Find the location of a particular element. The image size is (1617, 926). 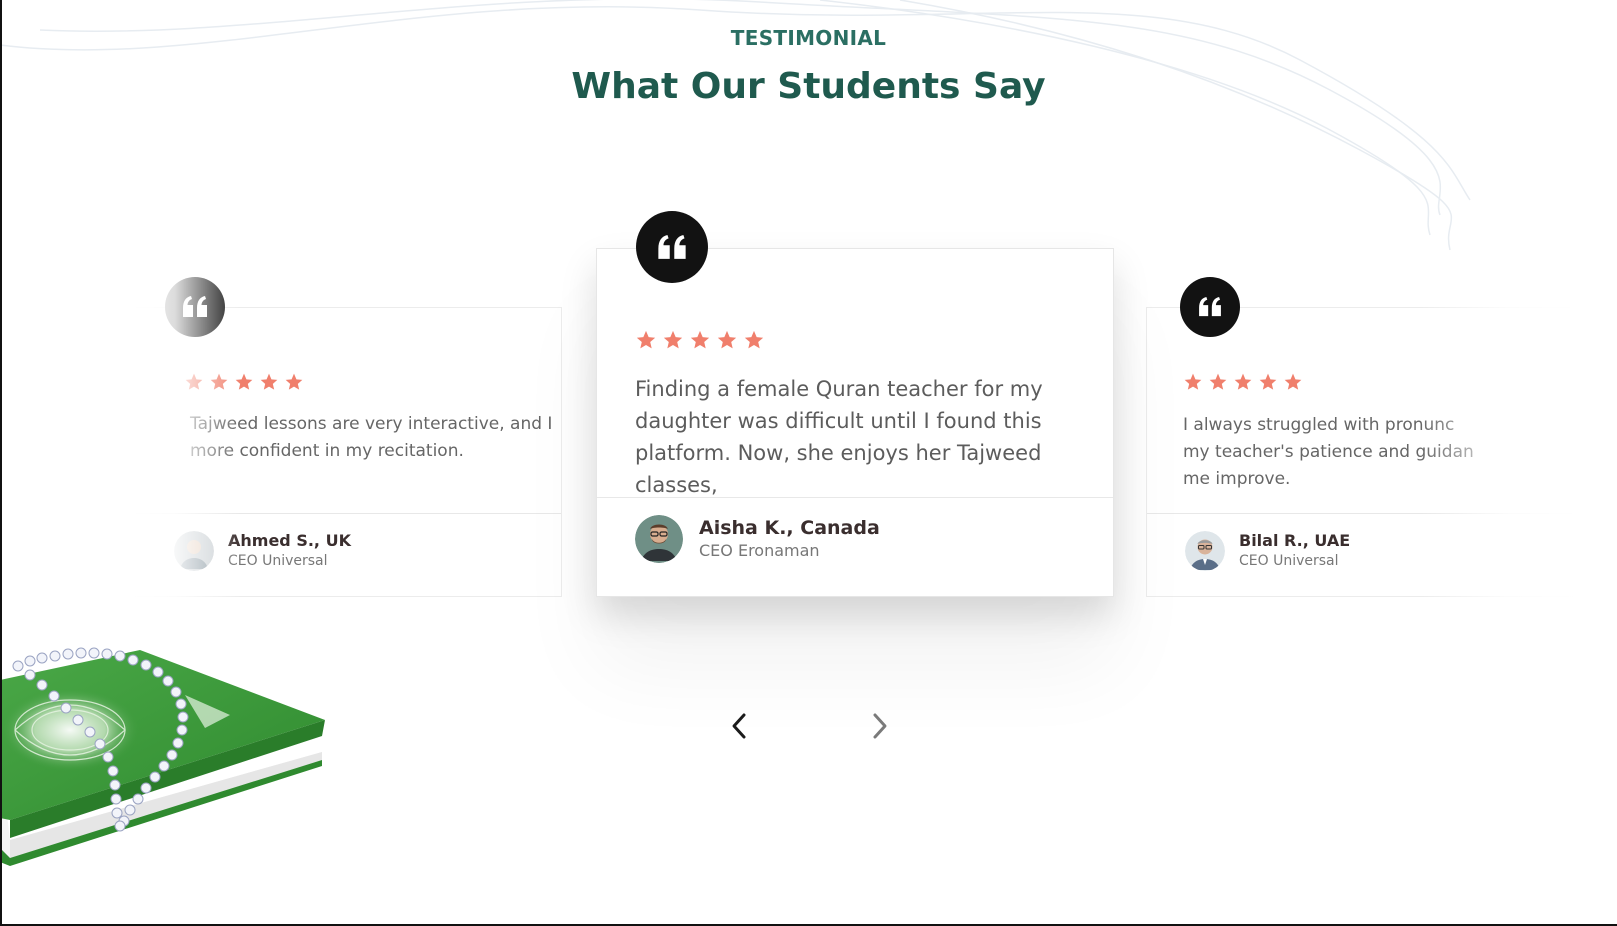

author-name: Ahmed S., UK is located at coordinates (289, 540).